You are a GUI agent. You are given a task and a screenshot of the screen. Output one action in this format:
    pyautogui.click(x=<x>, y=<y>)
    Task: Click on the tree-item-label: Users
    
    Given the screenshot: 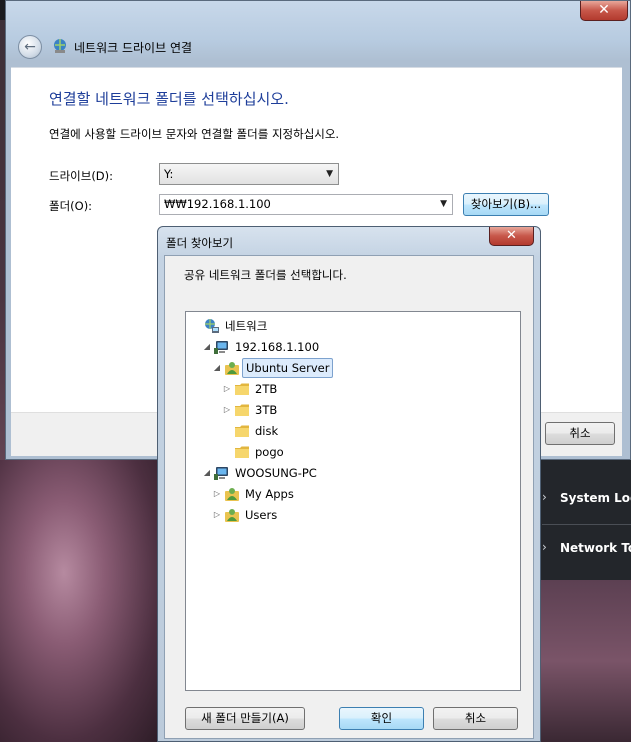 What is the action you would take?
    pyautogui.click(x=261, y=515)
    